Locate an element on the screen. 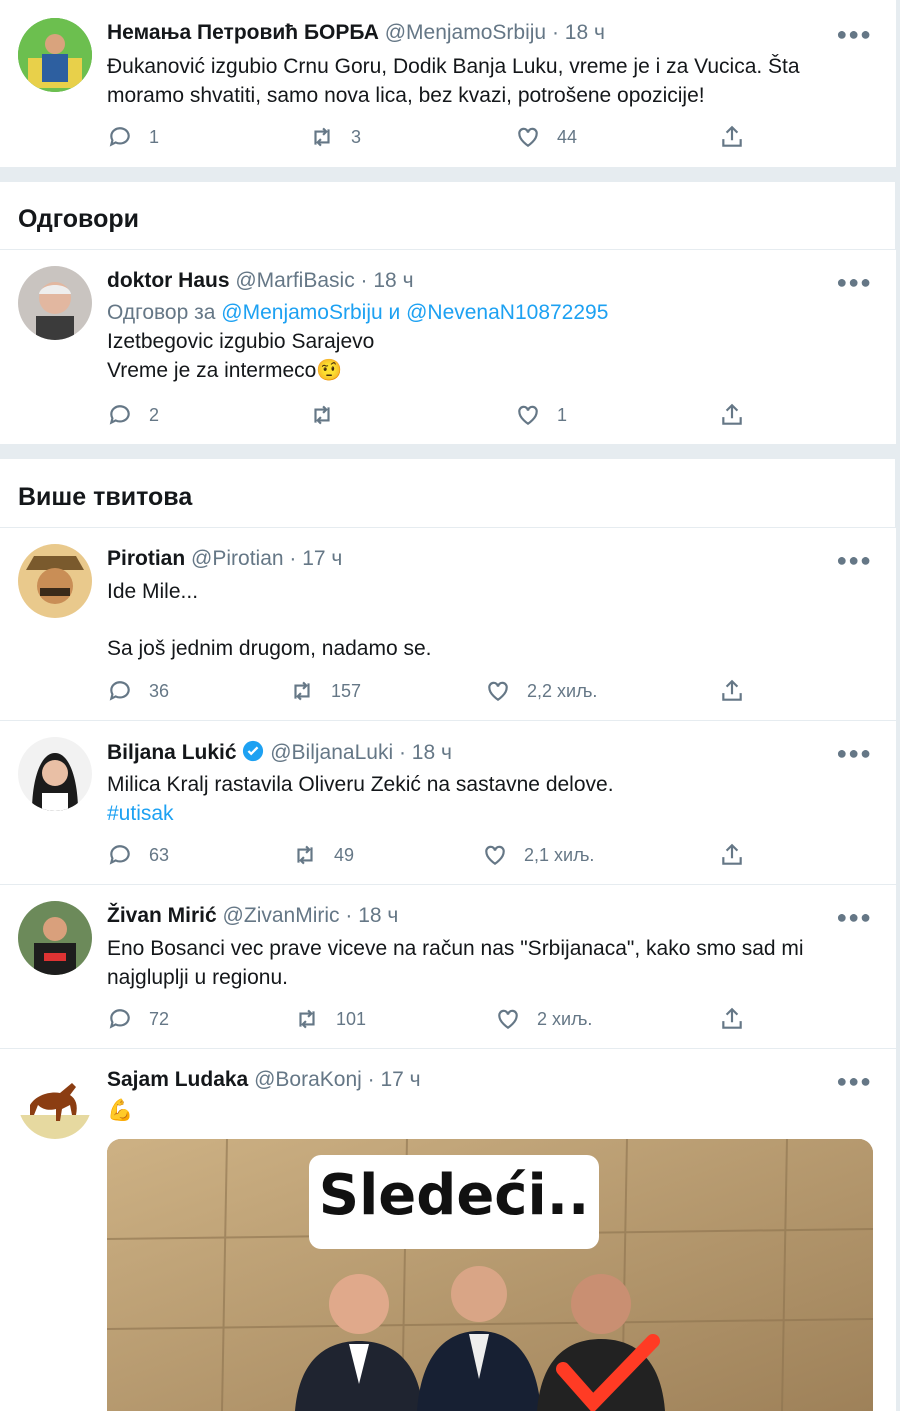  section-title-more-tweets: Више твитова is located at coordinates (105, 497).